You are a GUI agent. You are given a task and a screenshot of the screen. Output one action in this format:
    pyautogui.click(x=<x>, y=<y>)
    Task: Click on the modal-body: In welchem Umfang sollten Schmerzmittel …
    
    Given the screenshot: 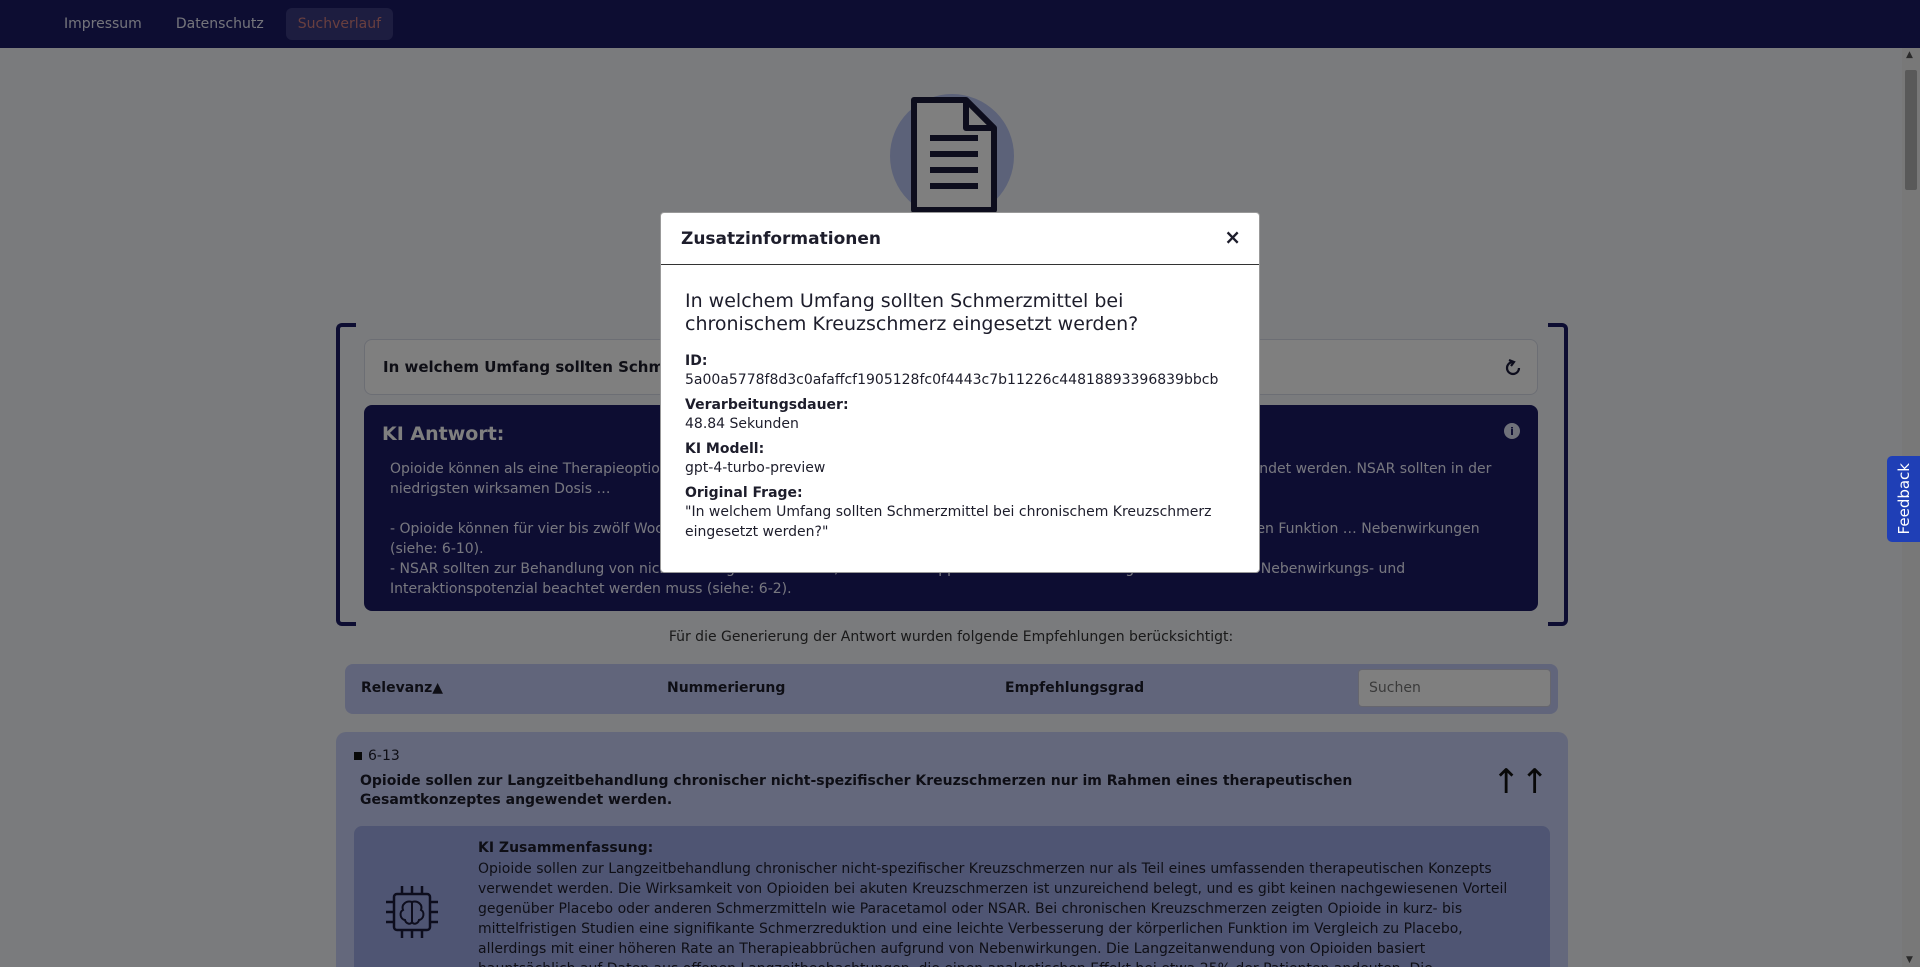 What is the action you would take?
    pyautogui.click(x=960, y=419)
    